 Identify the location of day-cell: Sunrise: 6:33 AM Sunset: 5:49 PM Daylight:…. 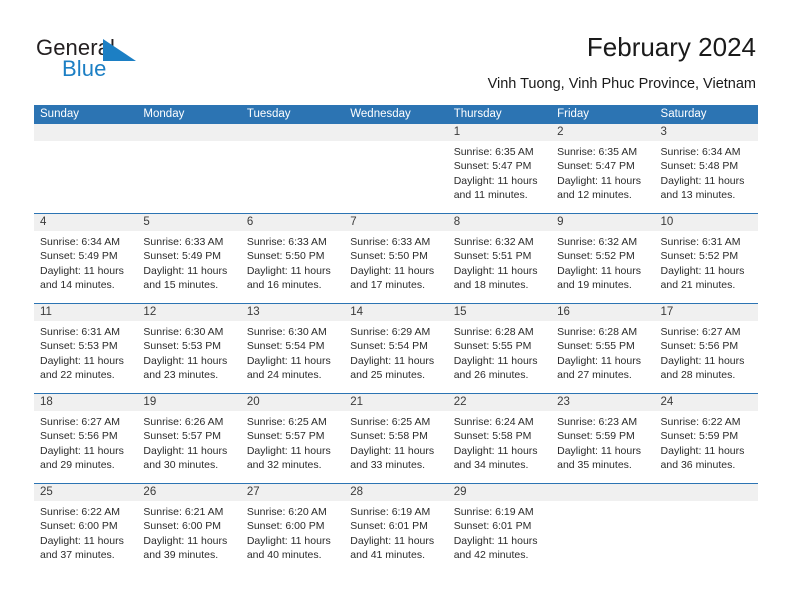
(188, 267).